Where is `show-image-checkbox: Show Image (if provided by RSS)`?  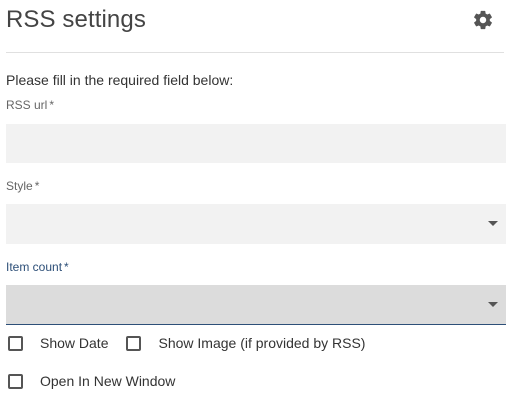
show-image-checkbox: Show Image (if provided by RSS) is located at coordinates (244, 343).